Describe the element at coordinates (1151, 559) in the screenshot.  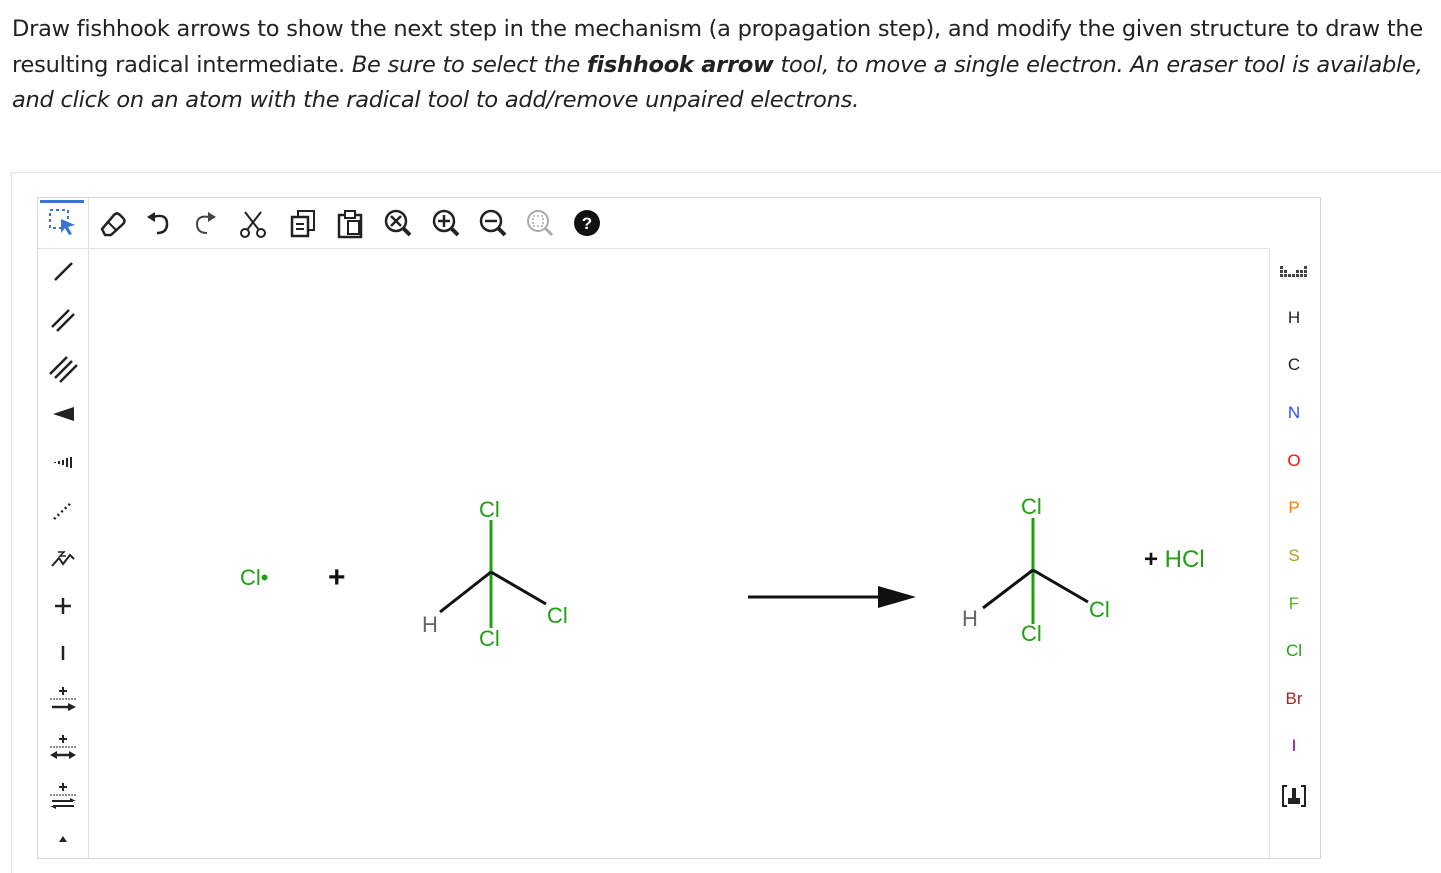
I see `hcl-plus: +` at that location.